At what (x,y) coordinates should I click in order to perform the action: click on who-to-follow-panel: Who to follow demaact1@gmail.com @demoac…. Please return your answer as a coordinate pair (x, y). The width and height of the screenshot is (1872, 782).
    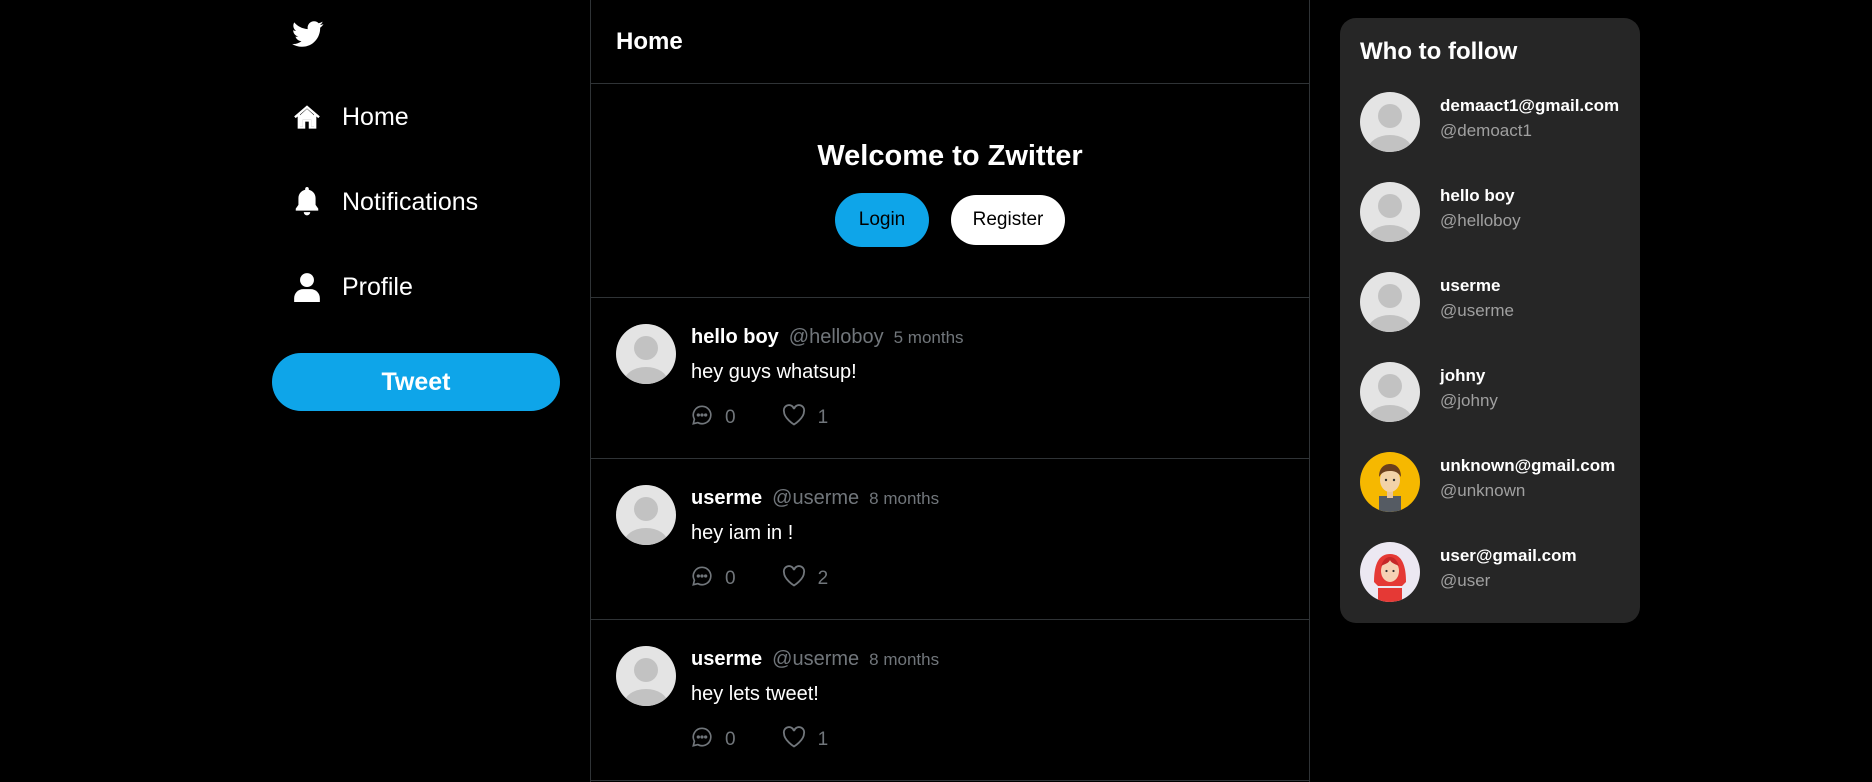
    Looking at the image, I should click on (1490, 320).